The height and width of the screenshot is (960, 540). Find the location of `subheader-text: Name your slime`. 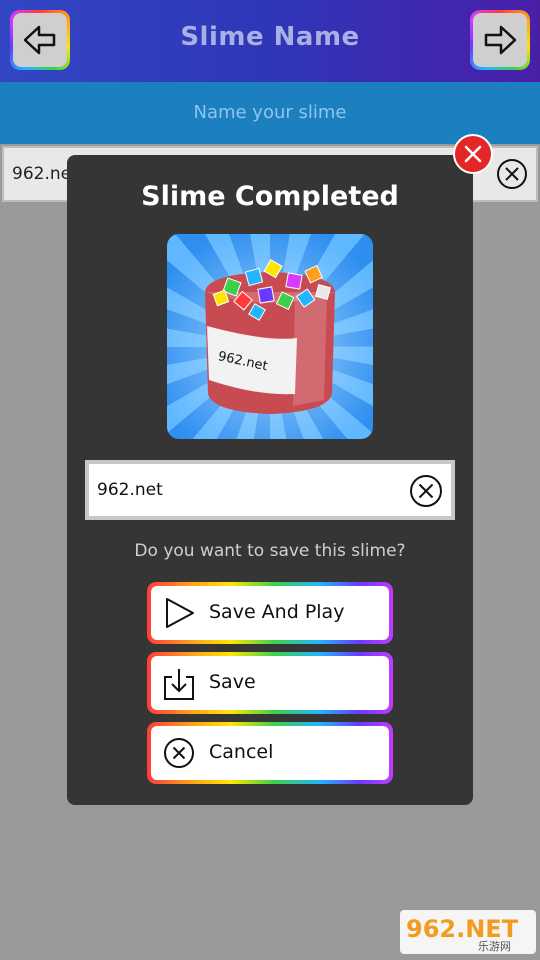

subheader-text: Name your slime is located at coordinates (270, 112).